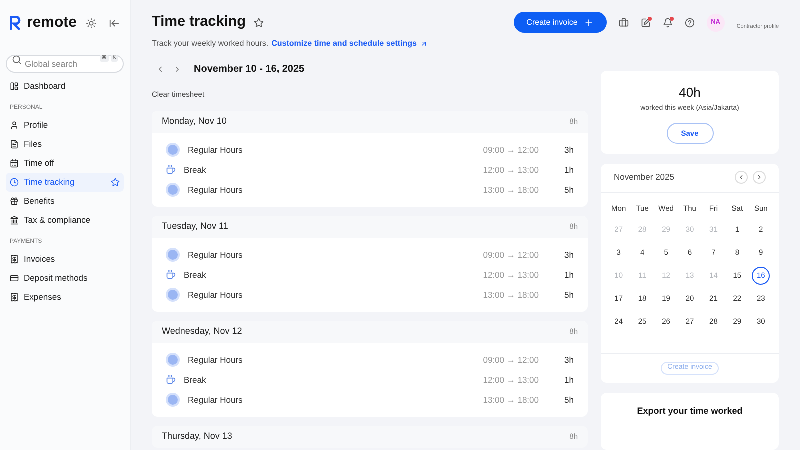  I want to click on settings-link: Customize time and schedule settings, so click(345, 44).